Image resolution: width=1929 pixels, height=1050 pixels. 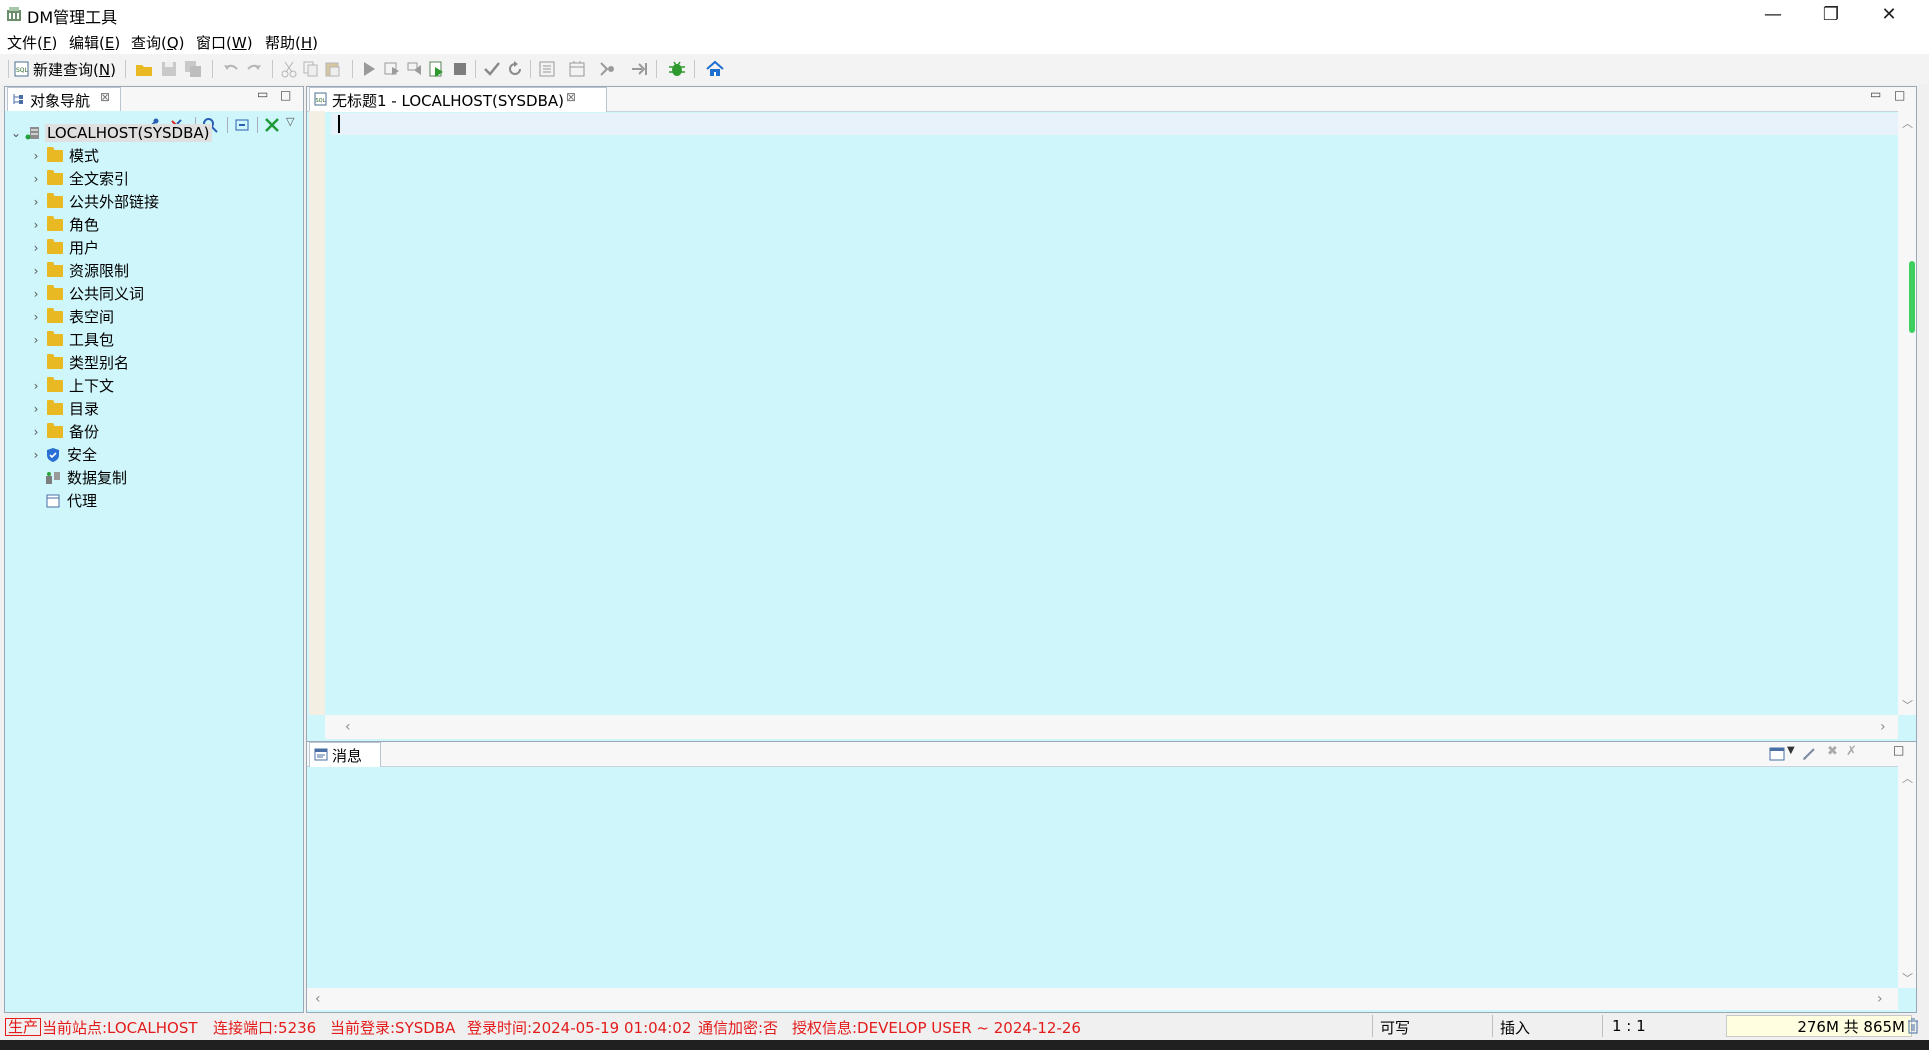 I want to click on debug-bug-icon, so click(x=677, y=69).